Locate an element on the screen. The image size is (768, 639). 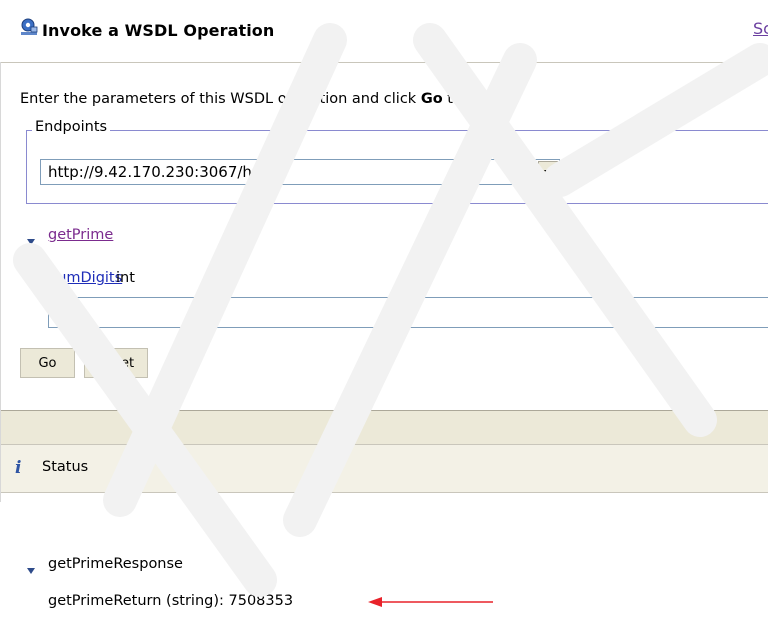
chevron-down-icon is located at coordinates (548, 172).